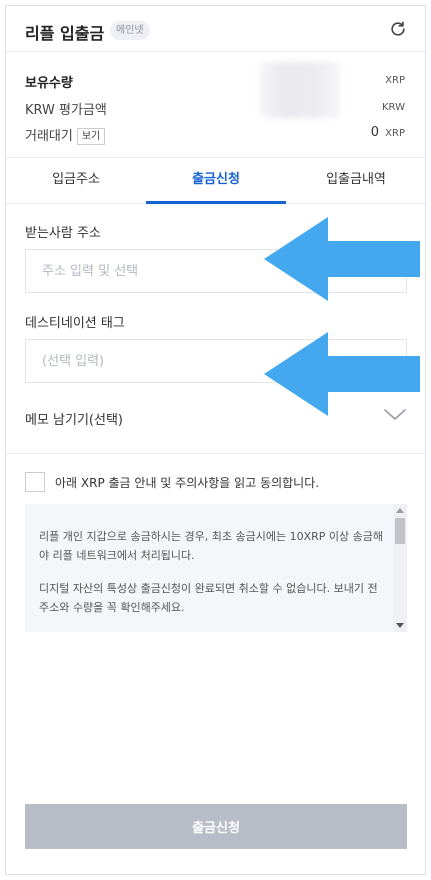 This screenshot has height=880, width=431. What do you see at coordinates (400, 531) in the screenshot?
I see `scroll-thumb` at bounding box center [400, 531].